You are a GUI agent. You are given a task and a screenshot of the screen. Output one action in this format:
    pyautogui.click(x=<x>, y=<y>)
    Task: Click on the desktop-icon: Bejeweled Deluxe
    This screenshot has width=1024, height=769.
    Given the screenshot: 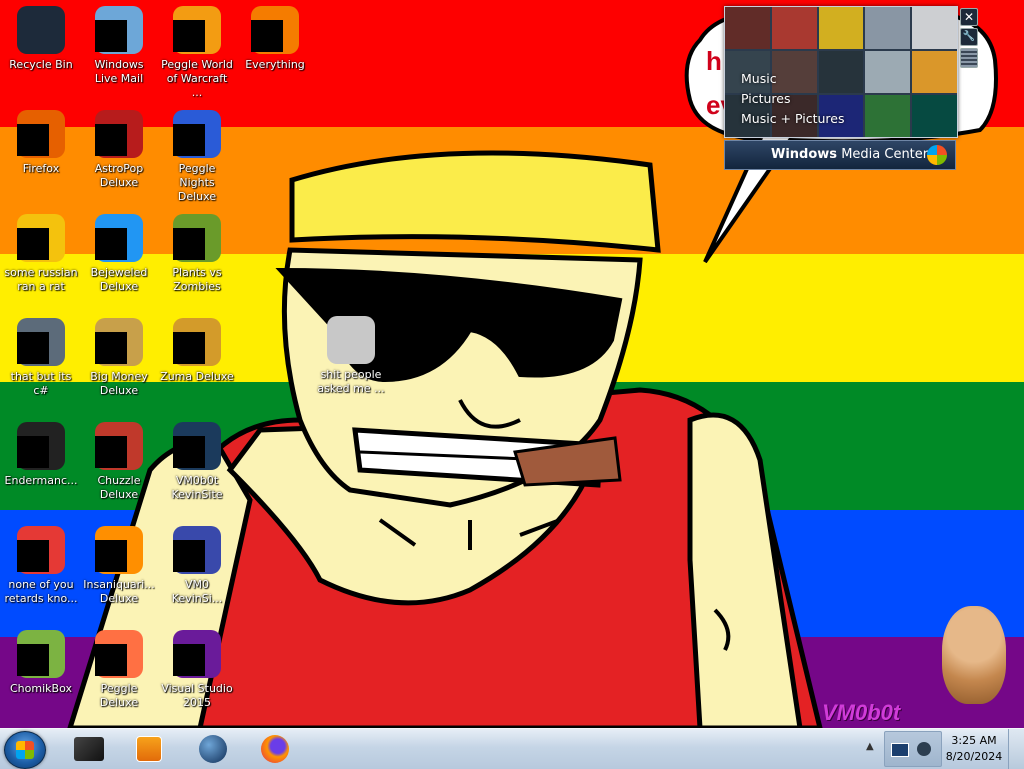 What is the action you would take?
    pyautogui.click(x=119, y=254)
    